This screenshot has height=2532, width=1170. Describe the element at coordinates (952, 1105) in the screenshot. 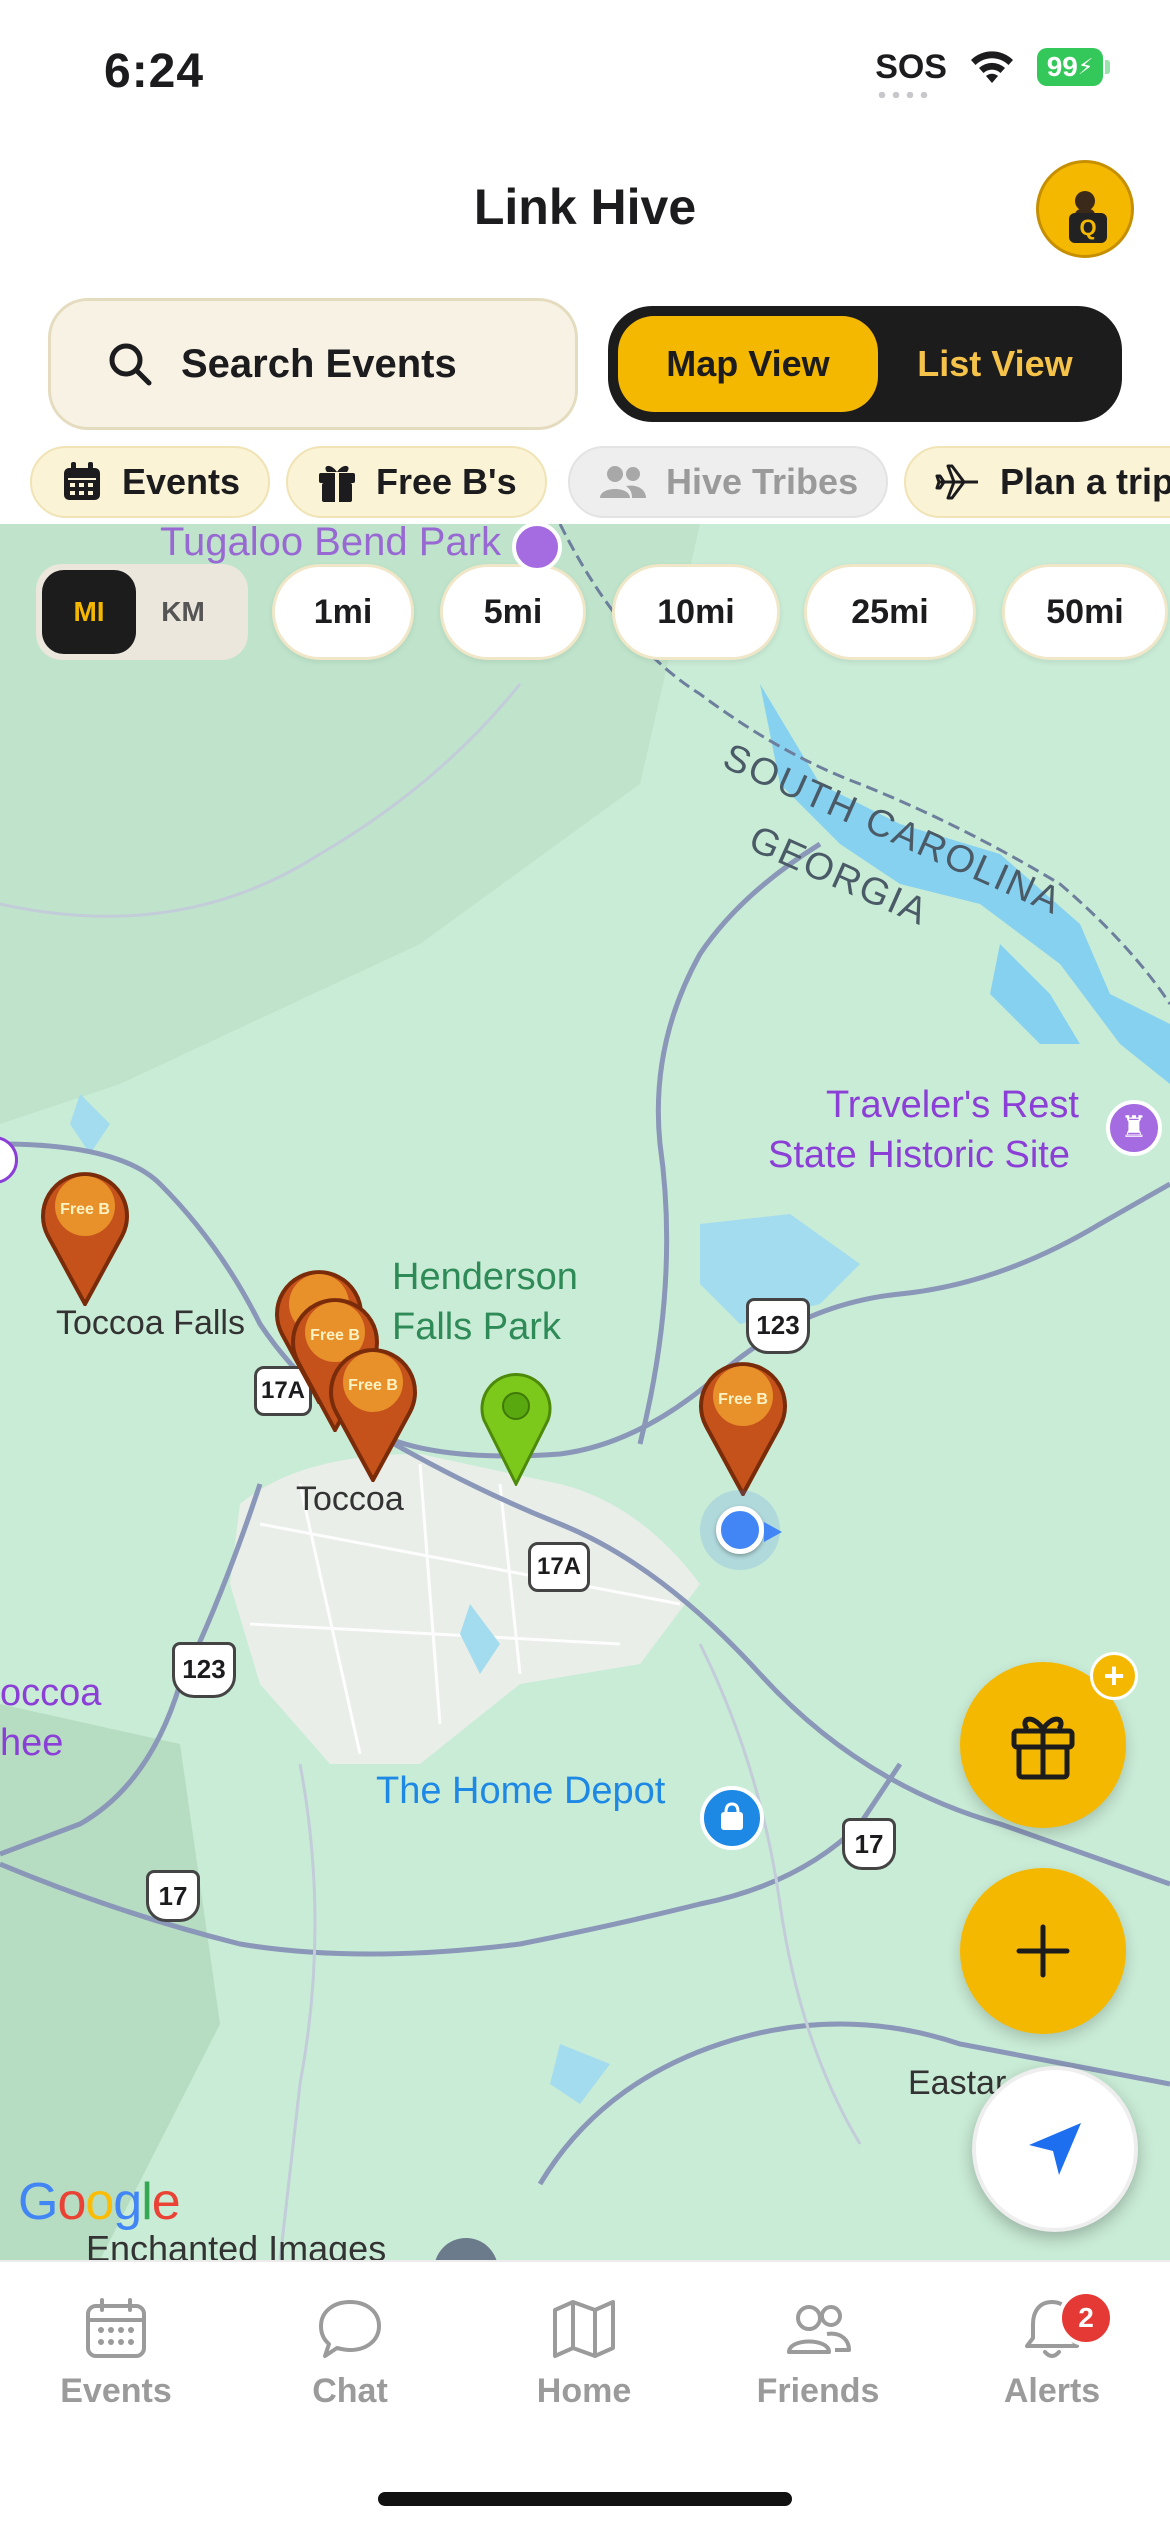

I see `poi-travelers-rest-line1: Traveler's Rest` at that location.